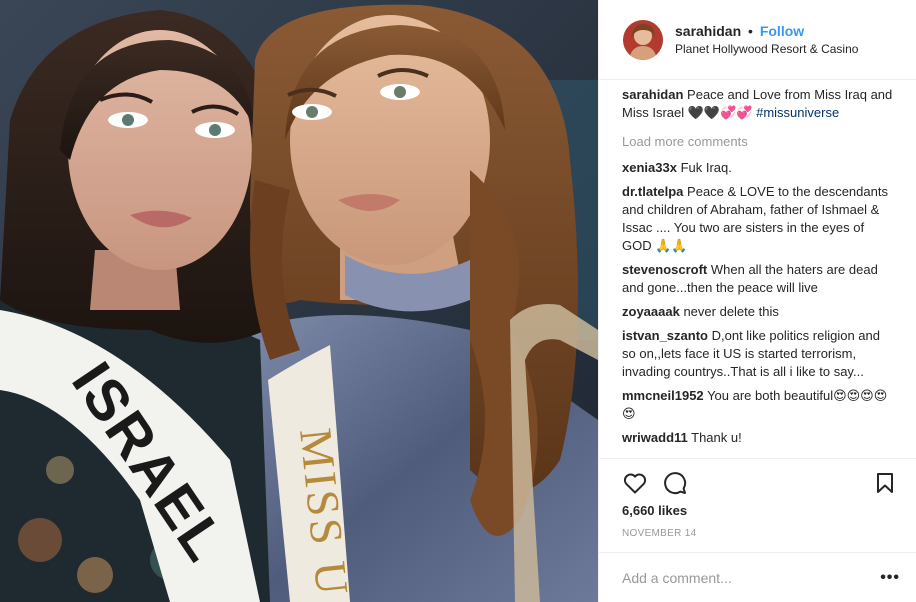  I want to click on comment-item: mmcneil1952 You are both beautiful😍😍😍😍😍, so click(759, 405).